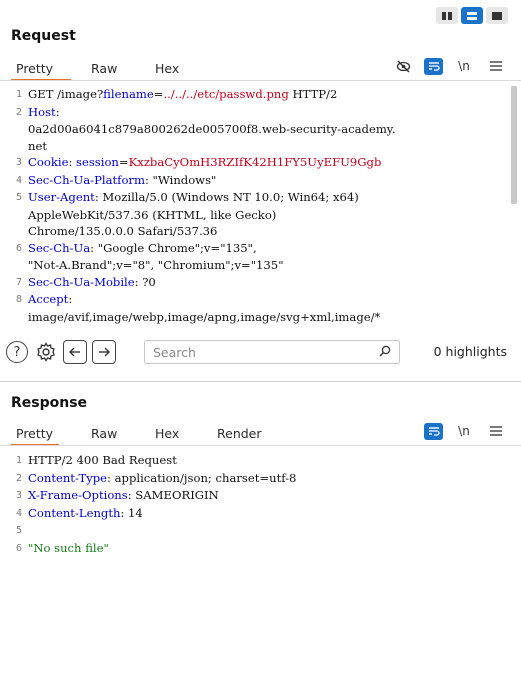  I want to click on code-line: "Not-A.Brand";v="8", "Chromium";v="135", so click(253, 265).